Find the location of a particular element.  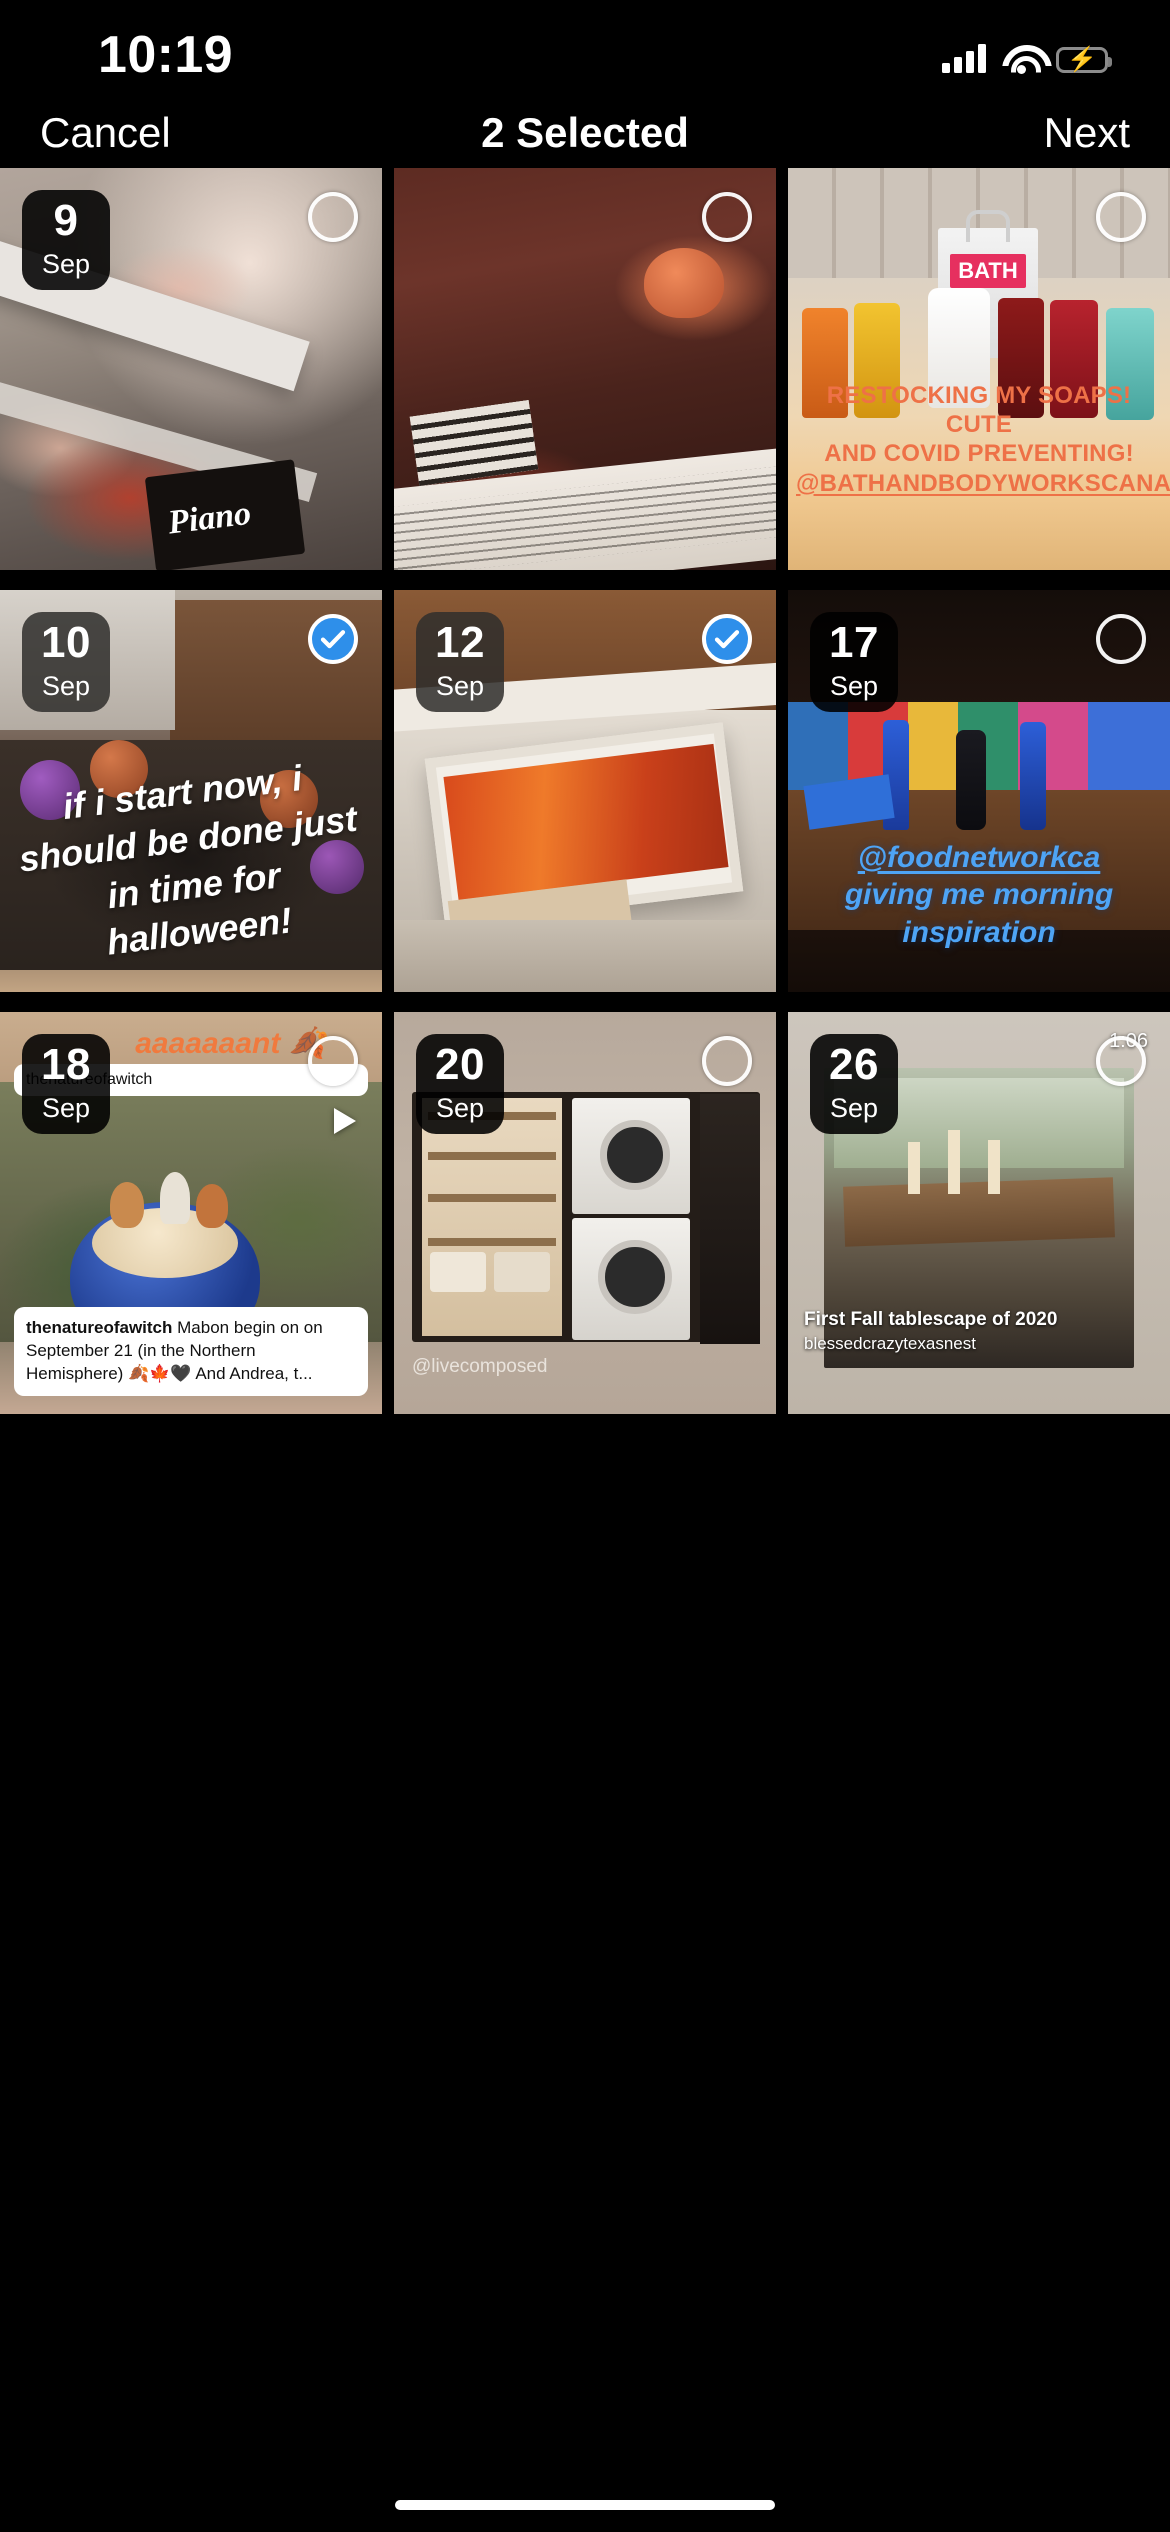

story-text-line: inspiration is located at coordinates (979, 933).